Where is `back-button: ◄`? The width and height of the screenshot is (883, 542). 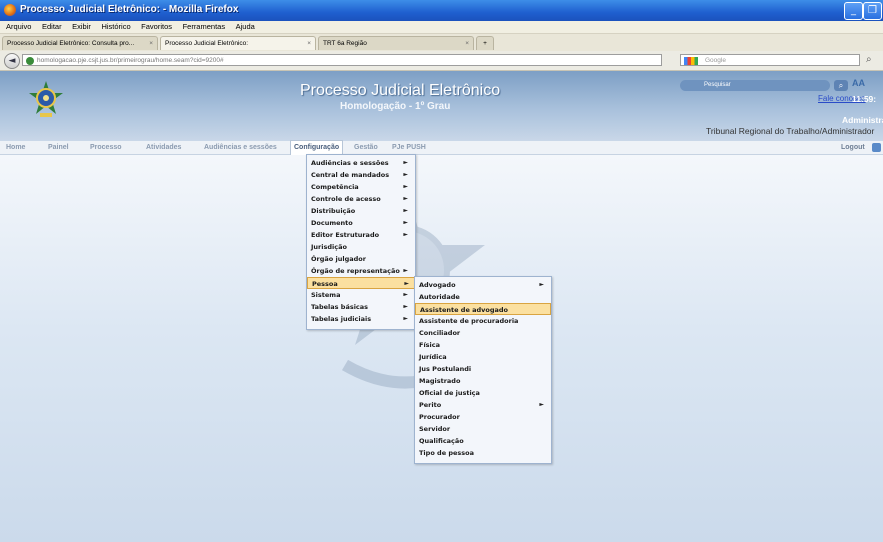 back-button: ◄ is located at coordinates (12, 61).